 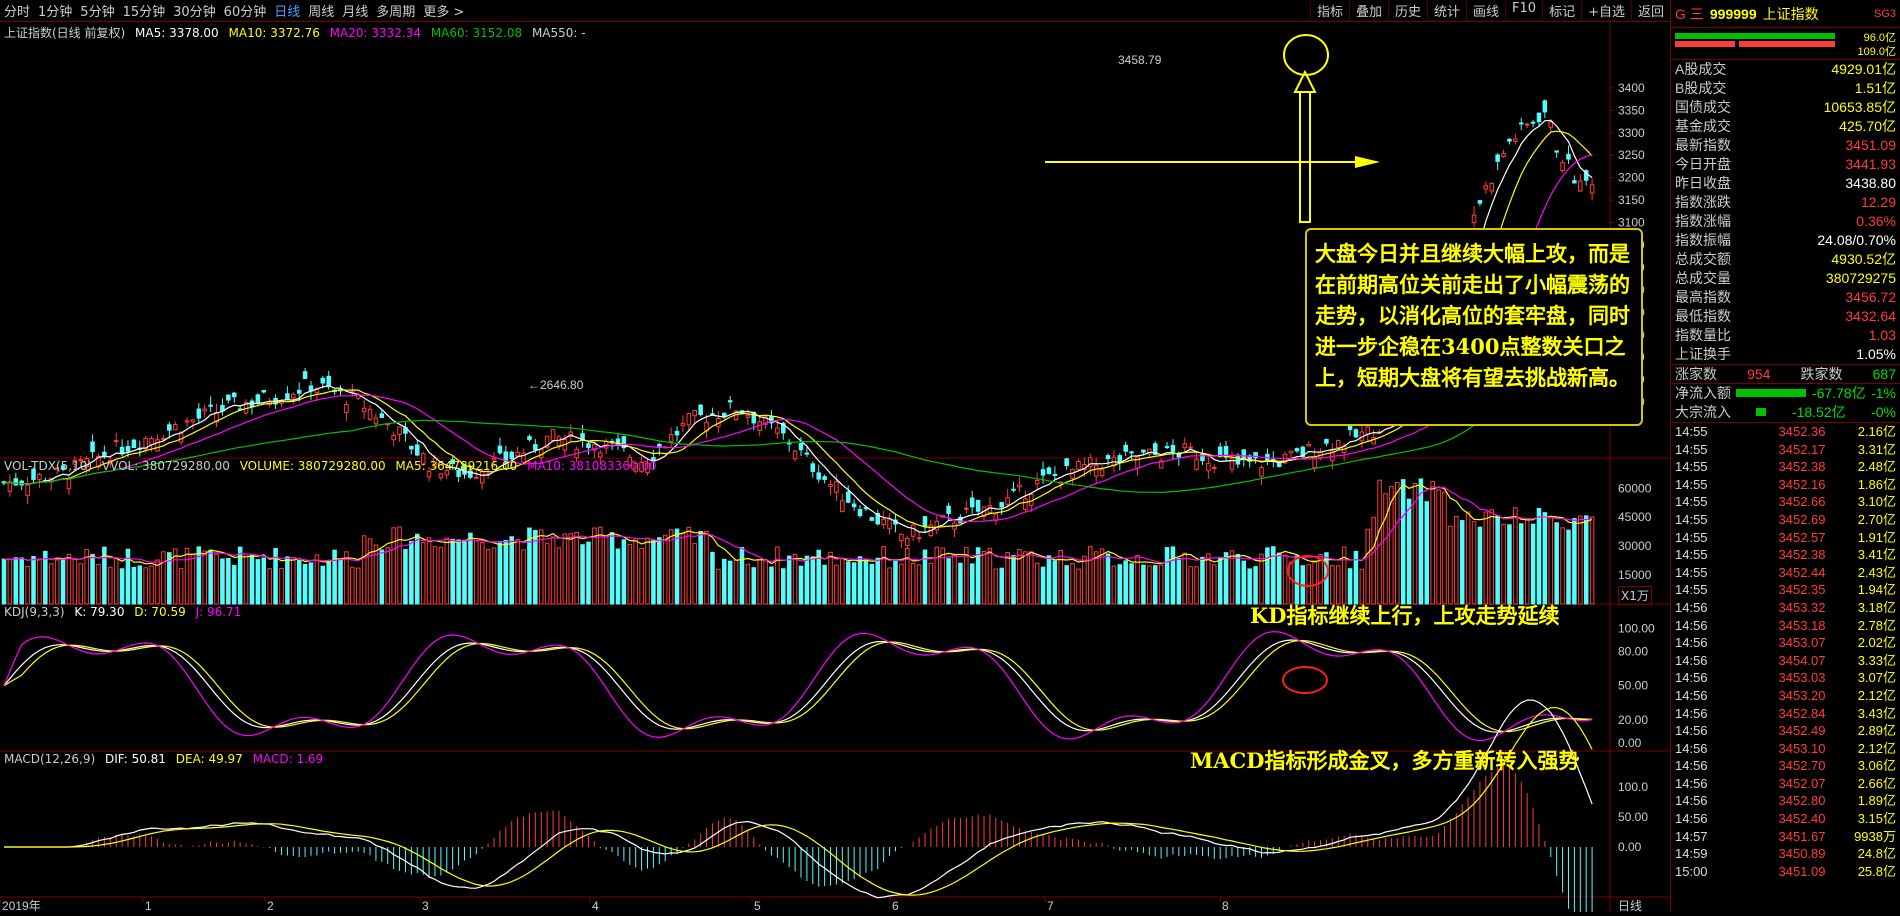 What do you see at coordinates (1523, 10) in the screenshot?
I see `tool-button: F10` at bounding box center [1523, 10].